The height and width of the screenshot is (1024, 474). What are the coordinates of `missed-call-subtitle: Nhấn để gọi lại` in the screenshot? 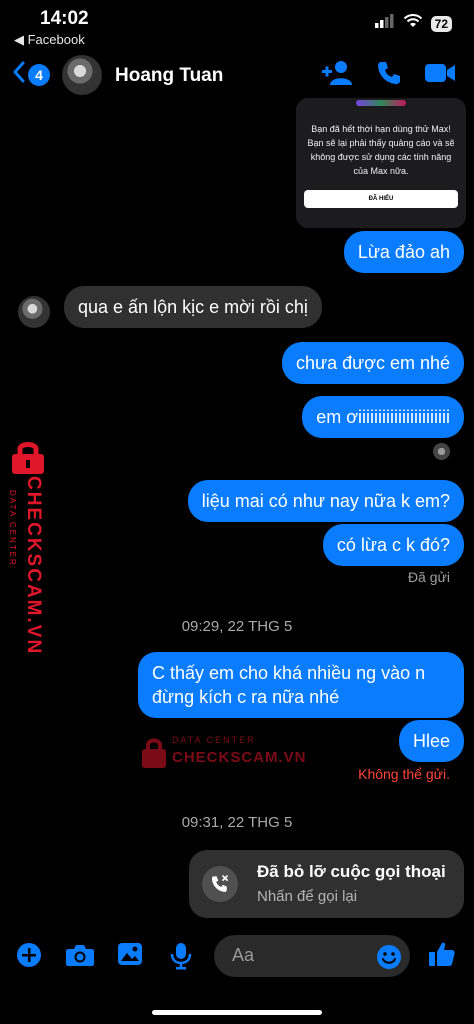 It's located at (307, 896).